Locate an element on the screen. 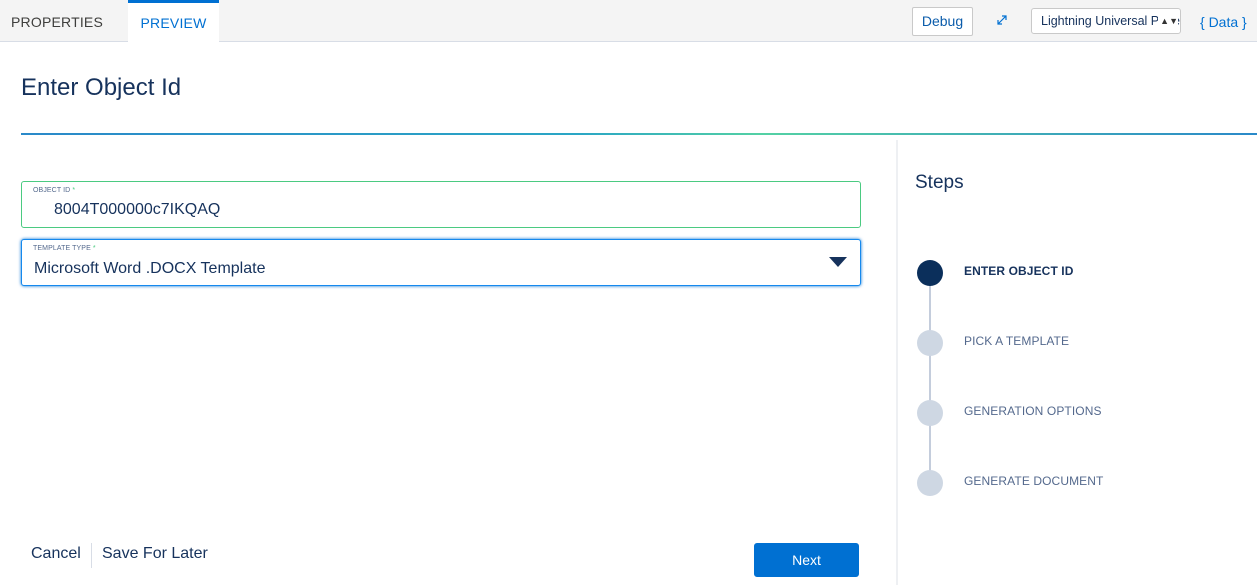  step-dot-generate-document is located at coordinates (930, 483).